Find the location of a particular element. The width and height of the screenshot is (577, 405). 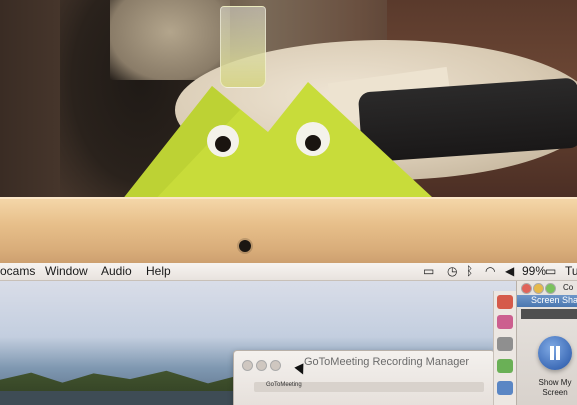

info-icon is located at coordinates (505, 388).